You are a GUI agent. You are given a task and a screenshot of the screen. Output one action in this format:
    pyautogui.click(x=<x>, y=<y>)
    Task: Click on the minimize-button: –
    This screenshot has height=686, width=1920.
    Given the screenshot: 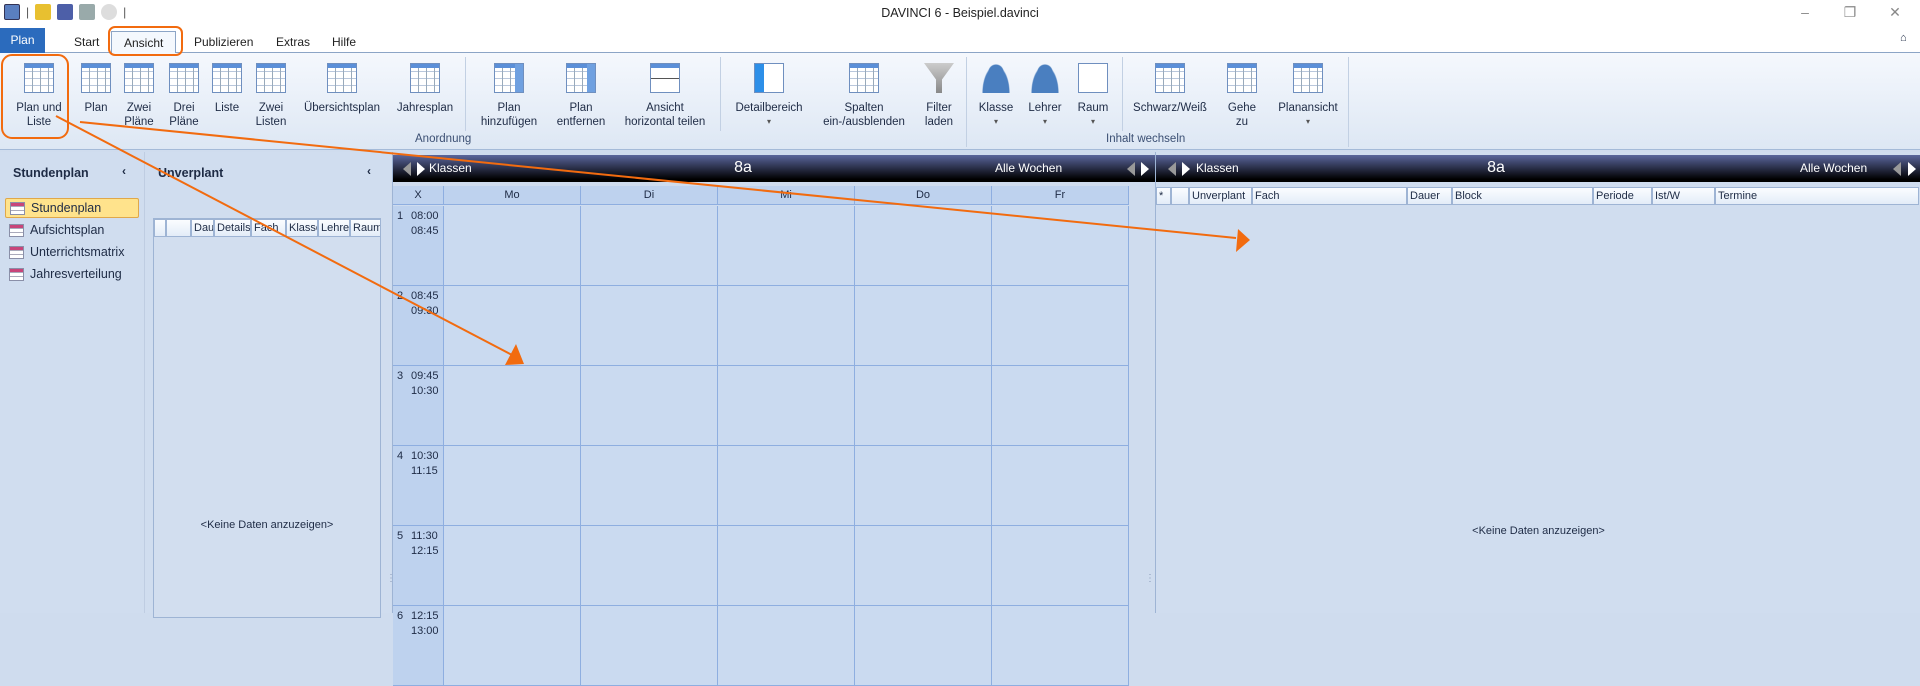 What is the action you would take?
    pyautogui.click(x=1805, y=12)
    